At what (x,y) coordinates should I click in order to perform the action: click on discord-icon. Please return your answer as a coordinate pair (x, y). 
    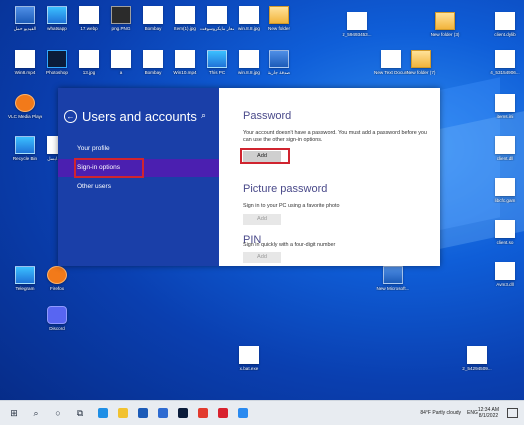
    Looking at the image, I should click on (57, 315).